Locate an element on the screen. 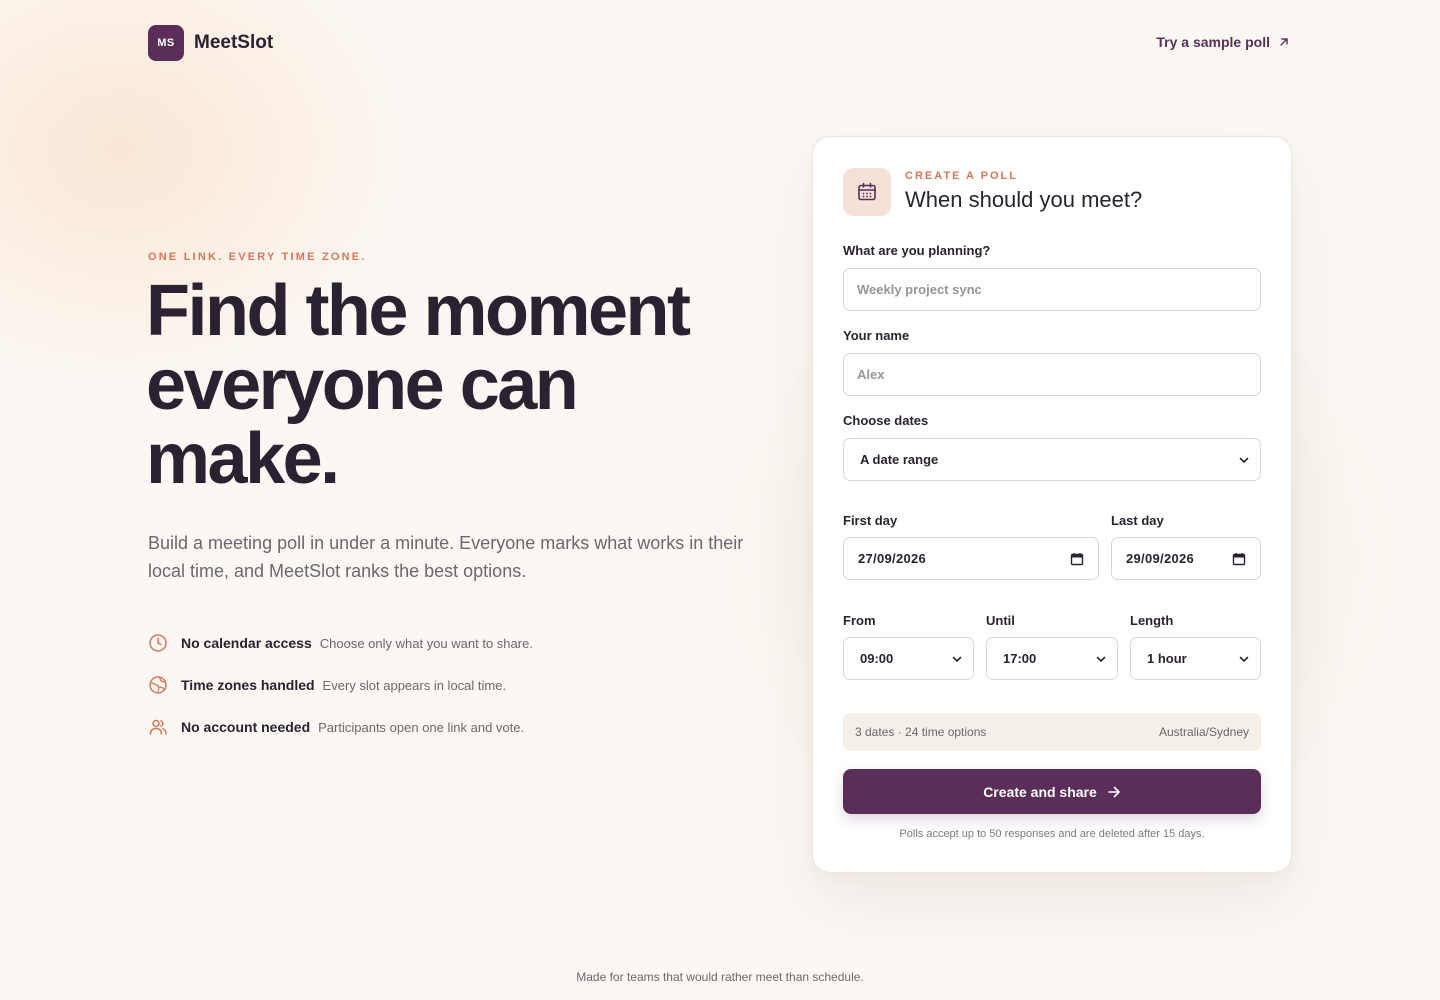  from-select: 09:00 is located at coordinates (908, 658).